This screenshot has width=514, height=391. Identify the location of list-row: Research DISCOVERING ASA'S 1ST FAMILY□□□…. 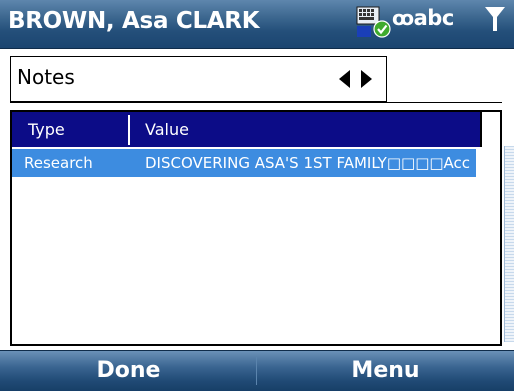
(244, 163).